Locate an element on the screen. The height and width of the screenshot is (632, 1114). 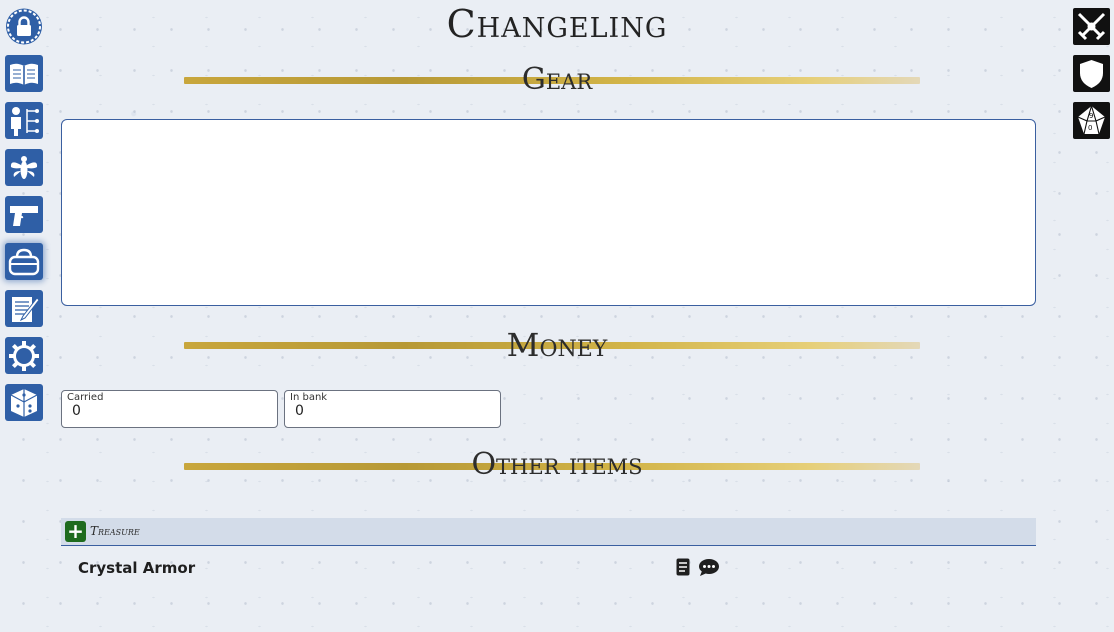
carried-field: Carried 0 is located at coordinates (169, 409).